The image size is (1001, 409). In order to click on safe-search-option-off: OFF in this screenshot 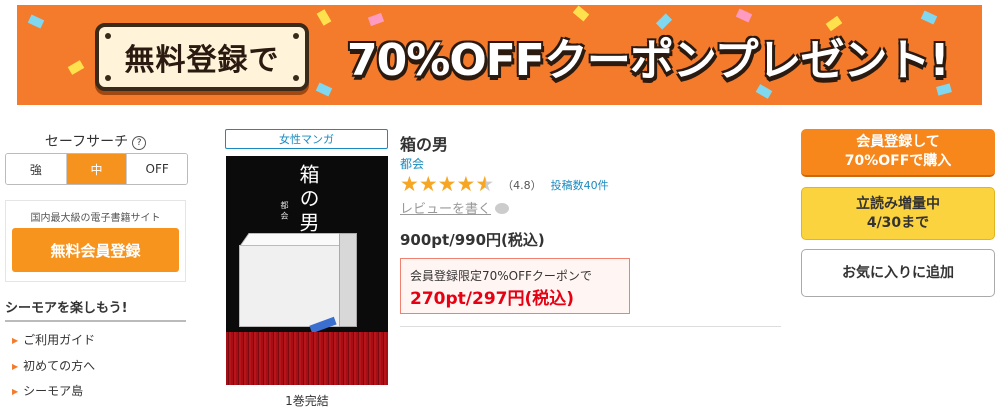, I will do `click(157, 169)`.